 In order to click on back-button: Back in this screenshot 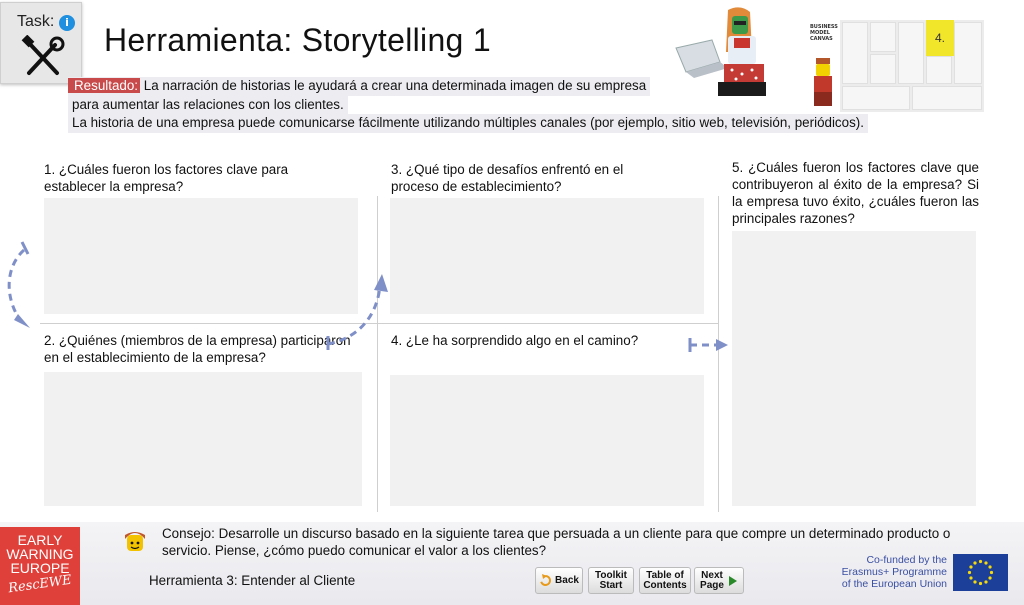, I will do `click(559, 580)`.